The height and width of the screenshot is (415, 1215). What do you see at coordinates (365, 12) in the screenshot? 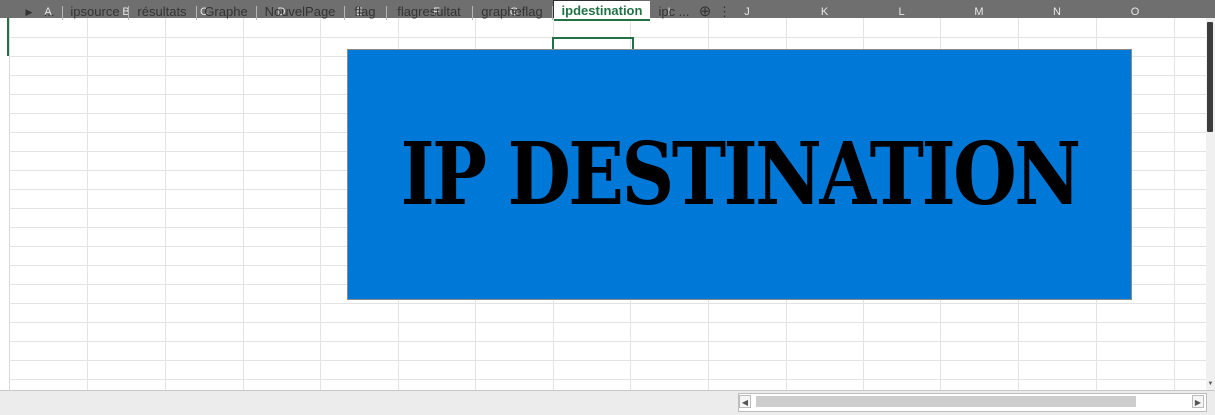
I see `sheet-tab-flag: flag` at bounding box center [365, 12].